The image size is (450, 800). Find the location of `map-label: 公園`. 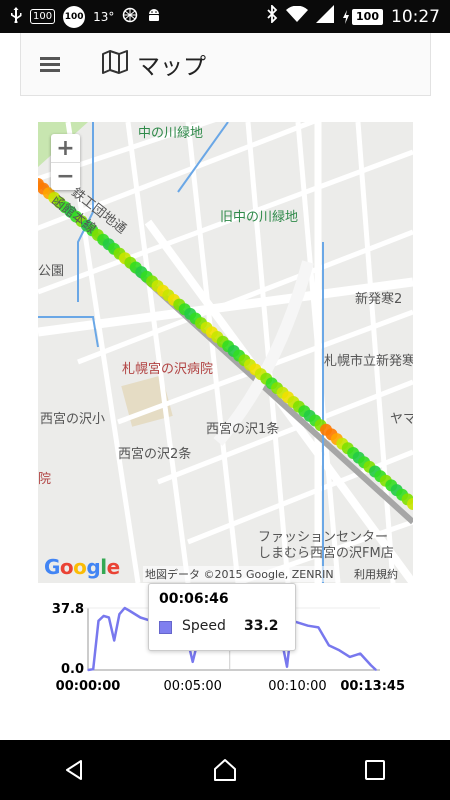

map-label: 公園 is located at coordinates (51, 271).